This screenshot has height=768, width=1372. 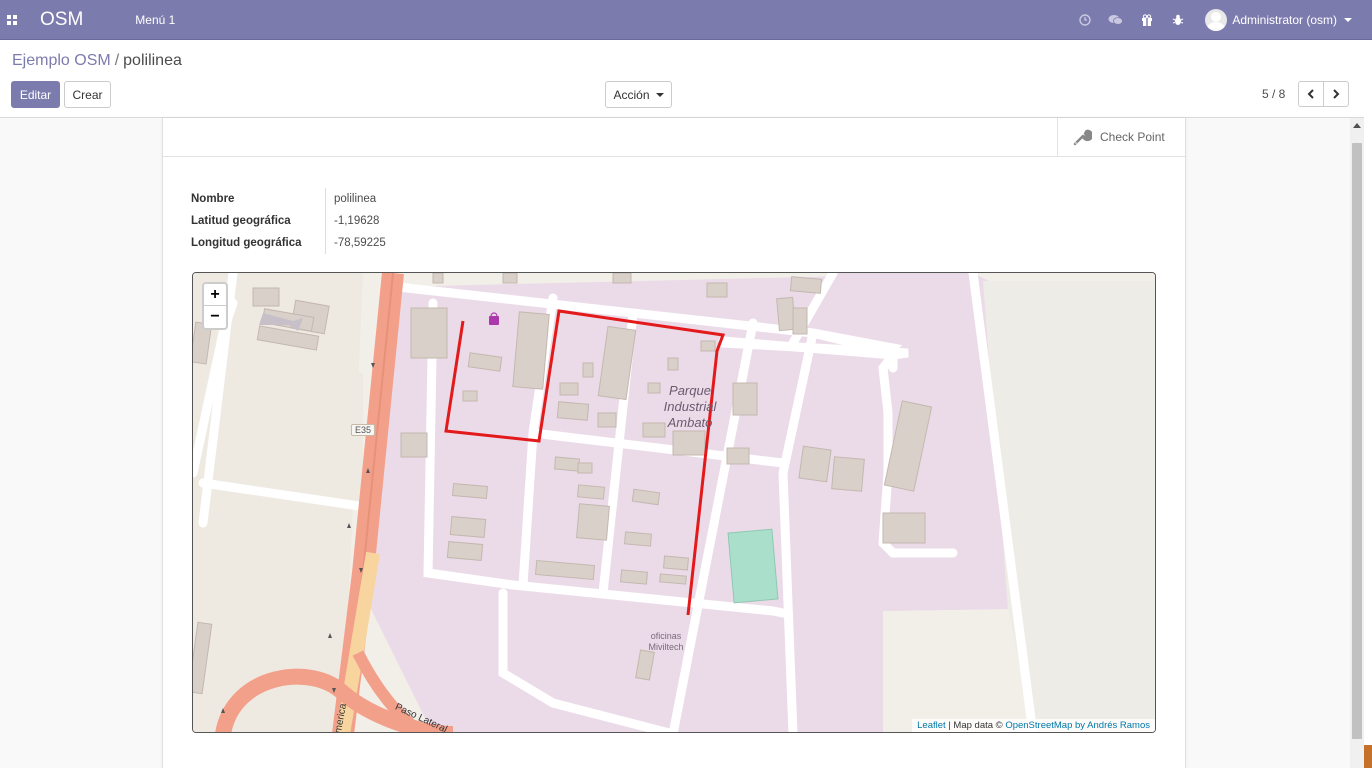 I want to click on menu-item-1: Menú 1, so click(x=155, y=20).